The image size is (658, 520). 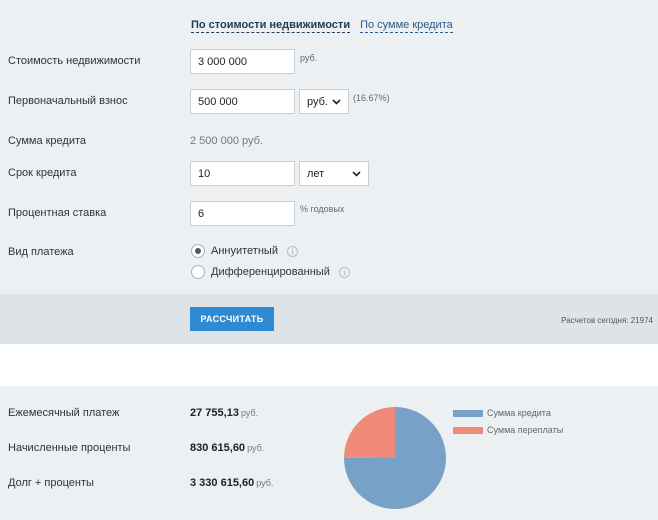 I want to click on property-price-label: Стоимость недвижимости, so click(x=74, y=61).